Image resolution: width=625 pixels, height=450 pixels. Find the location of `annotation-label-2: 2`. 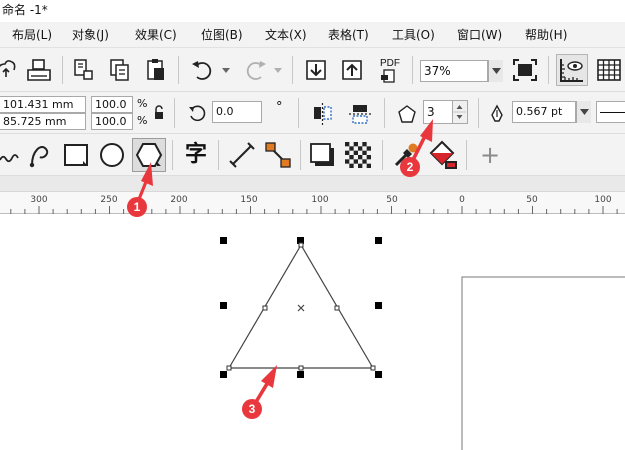

annotation-label-2: 2 is located at coordinates (410, 167).